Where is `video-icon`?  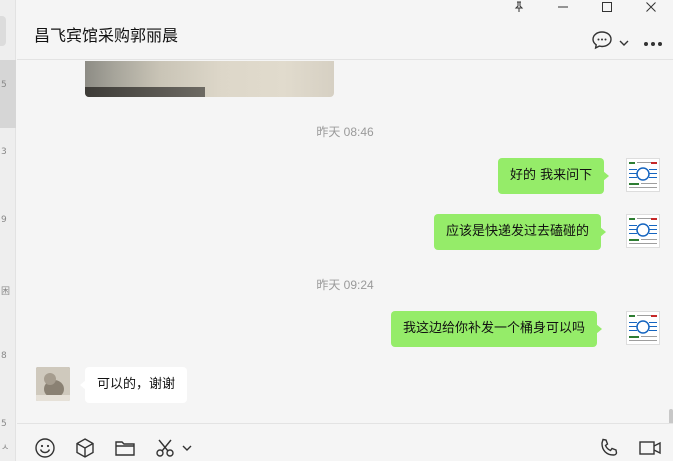
video-icon is located at coordinates (650, 448).